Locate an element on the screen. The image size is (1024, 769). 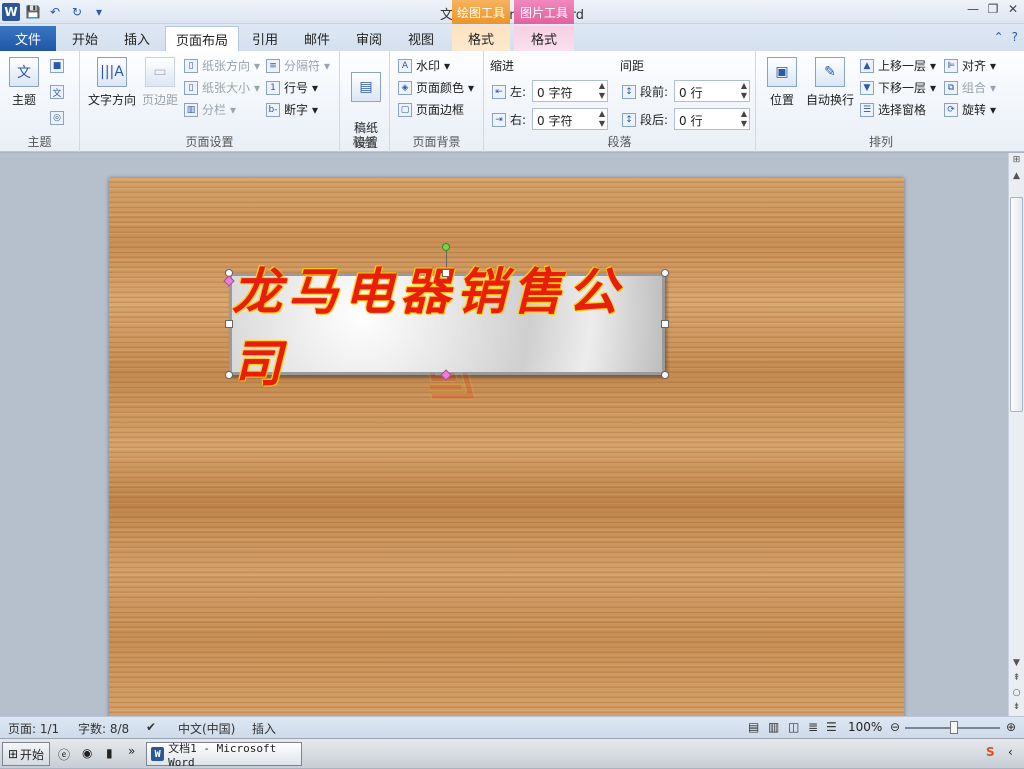
resize-handle-left is located at coordinates (229, 324).